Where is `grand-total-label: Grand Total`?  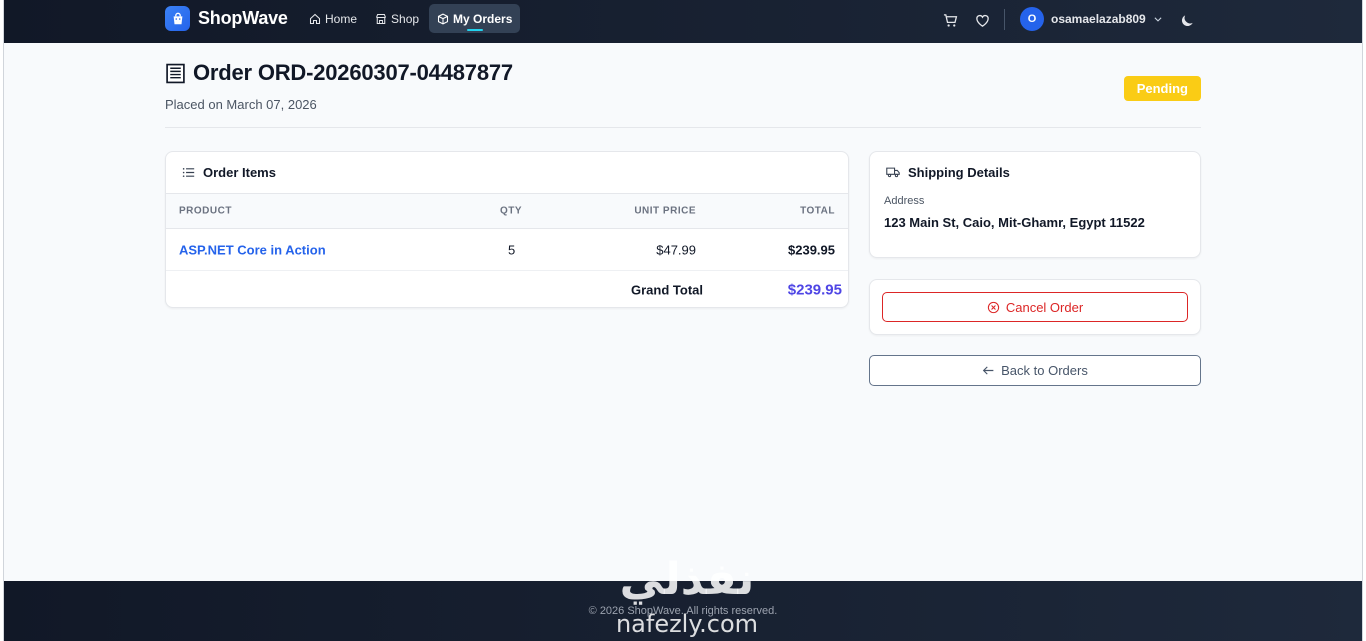
grand-total-label: Grand Total is located at coordinates (667, 289).